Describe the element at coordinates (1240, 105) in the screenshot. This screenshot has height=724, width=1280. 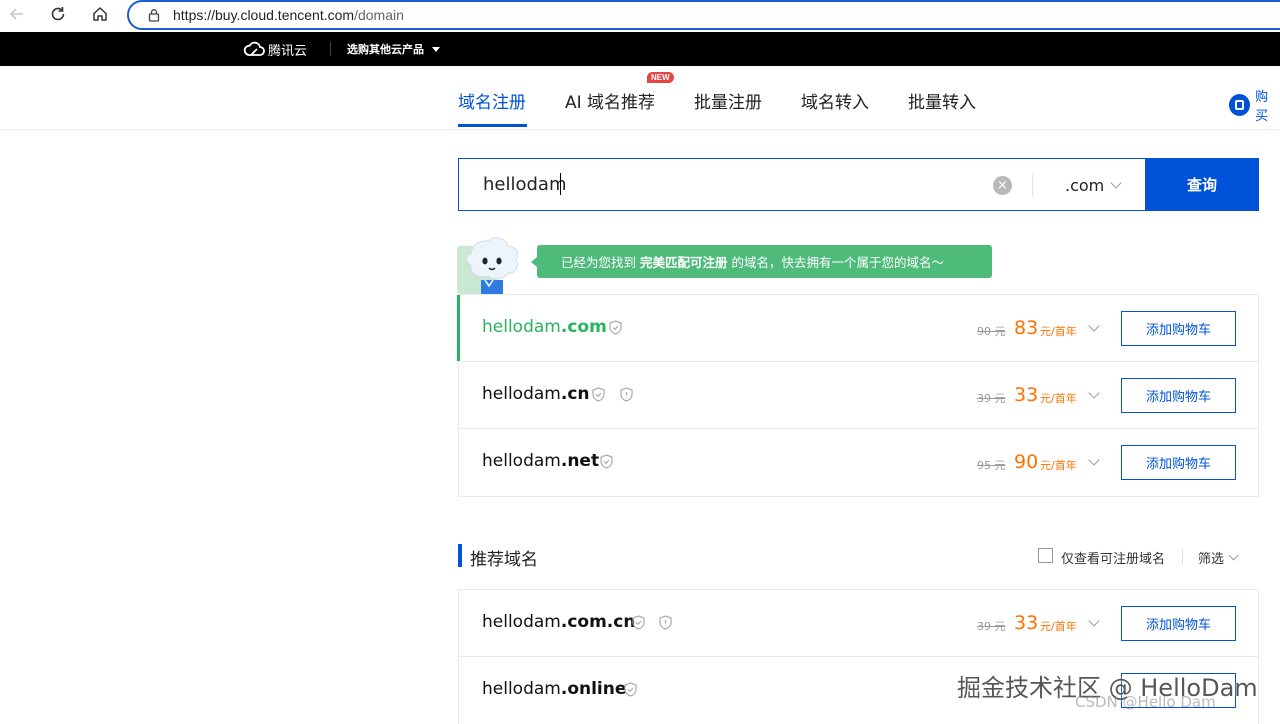
I see `buy-icon` at that location.